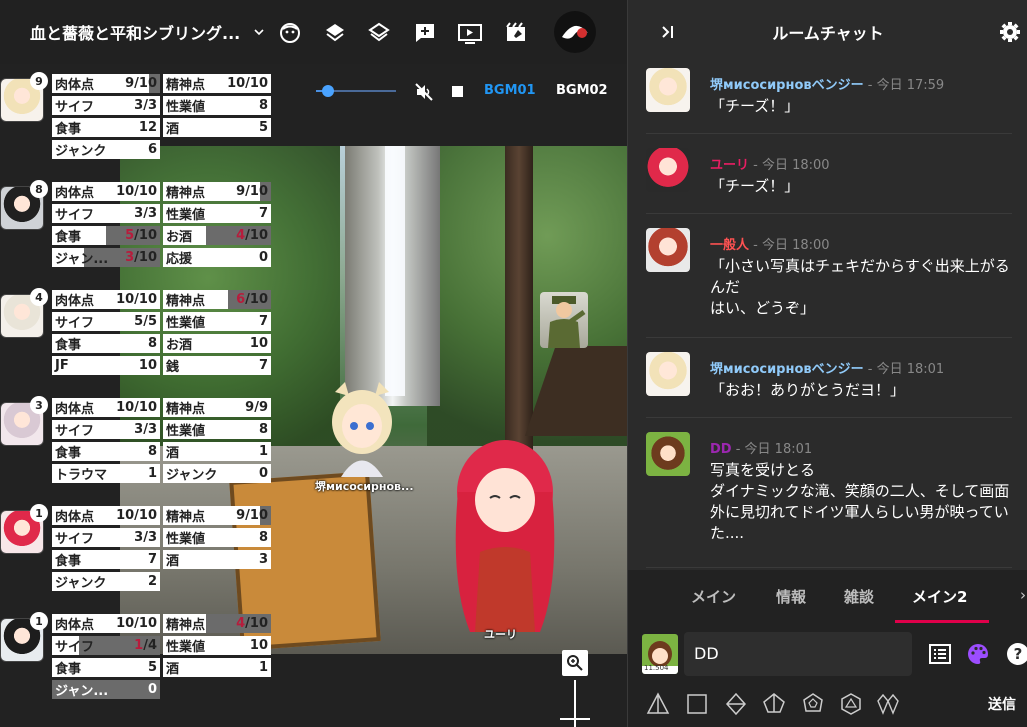 The width and height of the screenshot is (1027, 727). What do you see at coordinates (217, 365) in the screenshot?
I see `status-bar: 銭7` at bounding box center [217, 365].